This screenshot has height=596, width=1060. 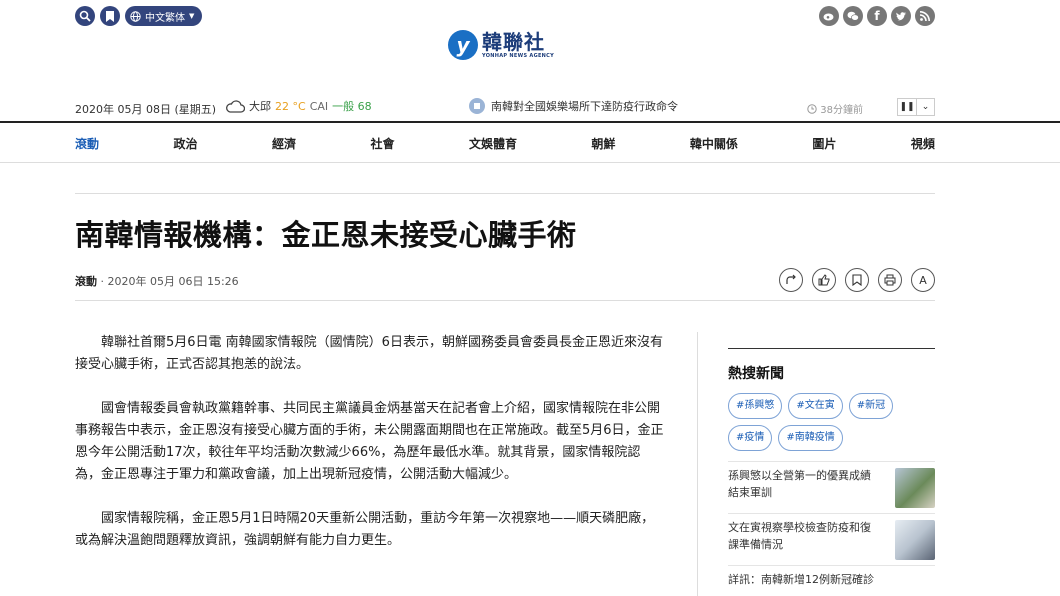 I want to click on nav-item-korea-china: 韓中關係, so click(x=714, y=143).